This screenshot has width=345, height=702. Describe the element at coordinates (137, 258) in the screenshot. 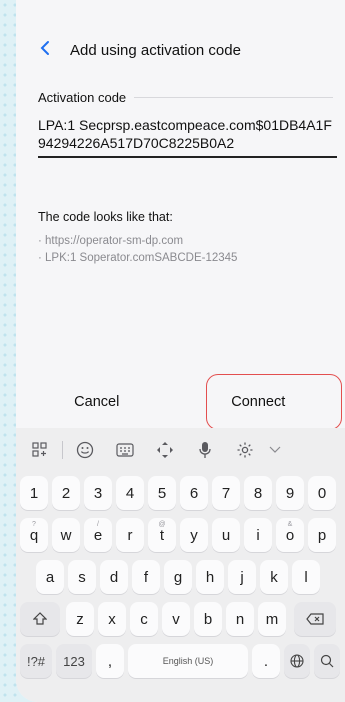

I see `hint-example-2: LPK:1 Soperator.comSABCDE-12345` at that location.